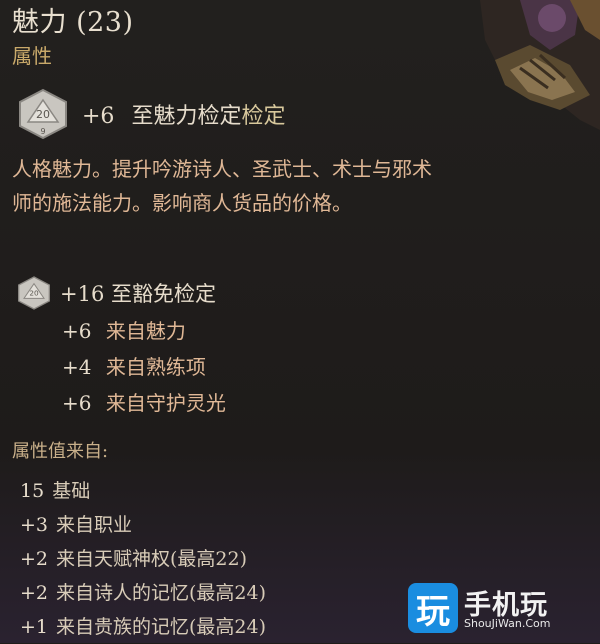 The image size is (600, 644). Describe the element at coordinates (152, 559) in the screenshot. I see `source-label: 来自天赋神权(最高22)` at that location.